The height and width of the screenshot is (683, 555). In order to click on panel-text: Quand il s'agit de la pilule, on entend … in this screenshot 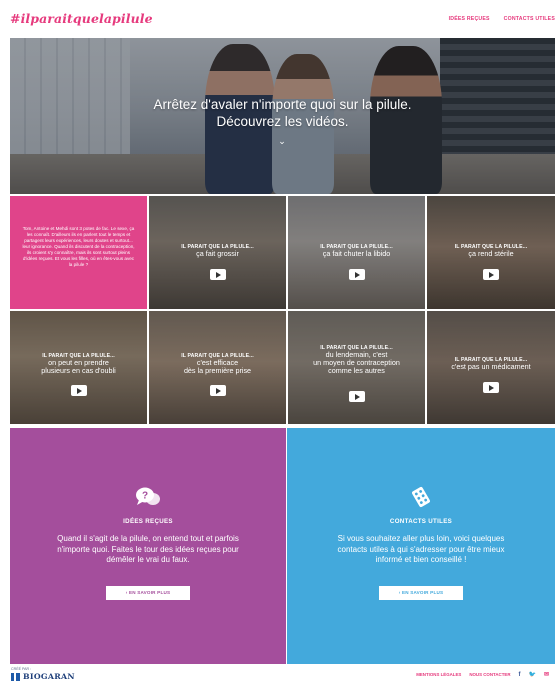, I will do `click(148, 549)`.